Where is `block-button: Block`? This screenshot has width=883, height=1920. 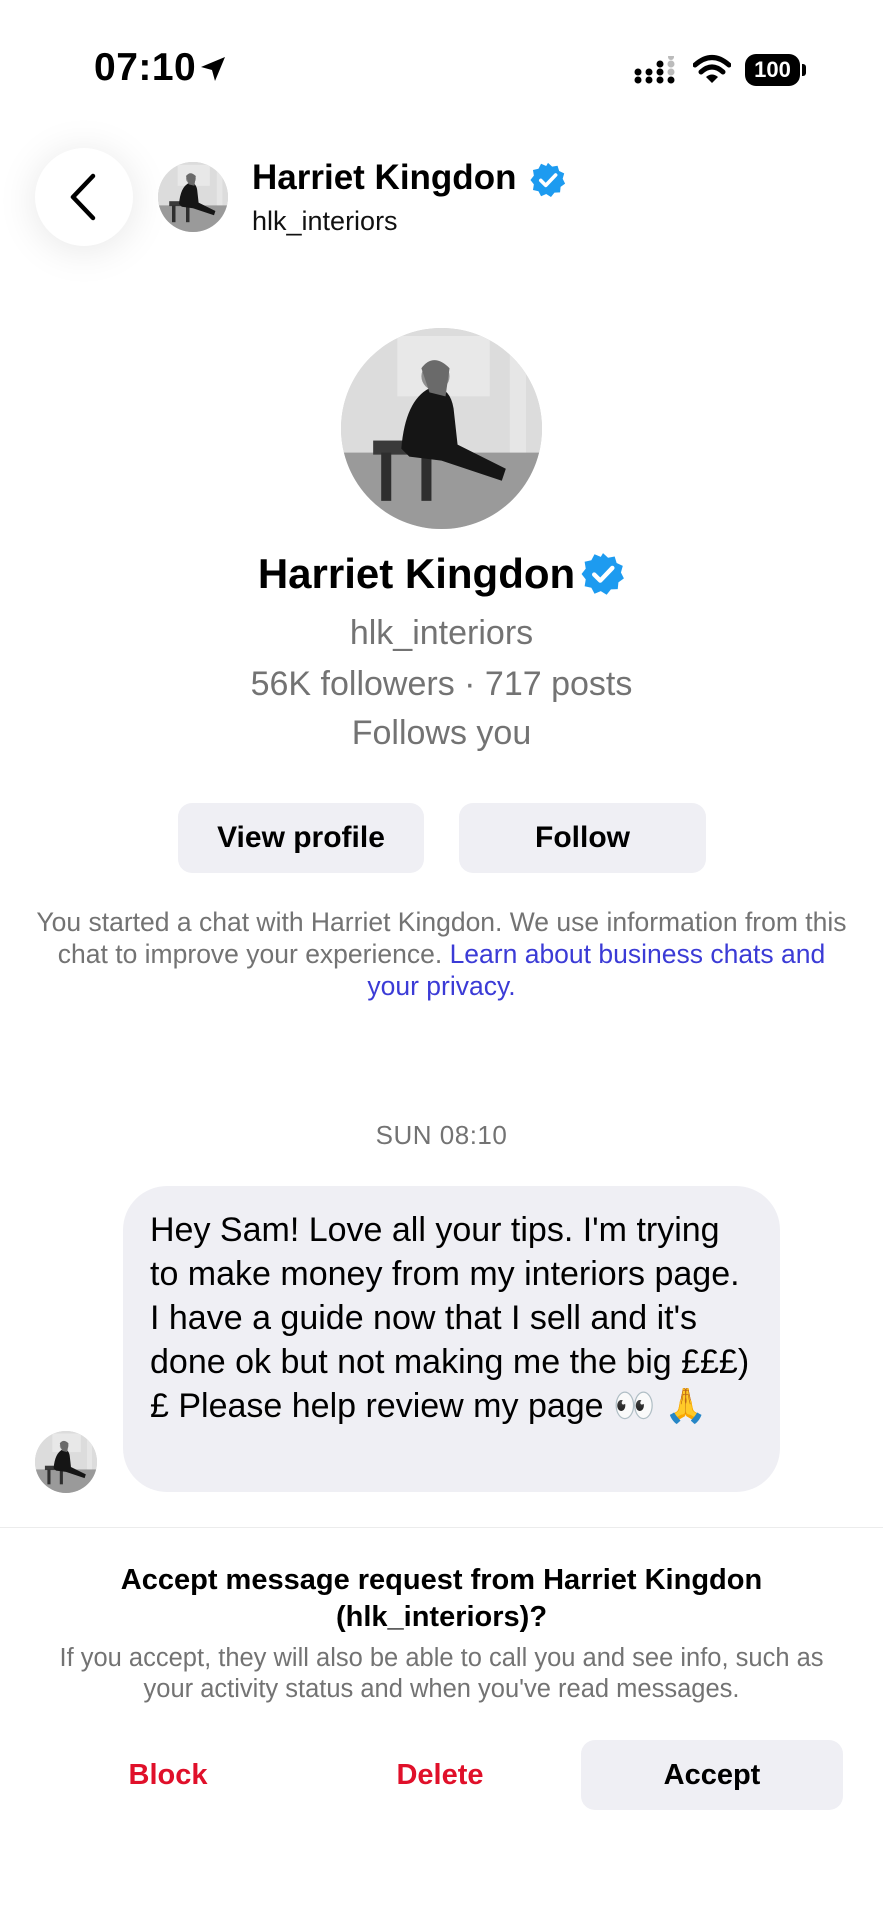 block-button: Block is located at coordinates (168, 1775).